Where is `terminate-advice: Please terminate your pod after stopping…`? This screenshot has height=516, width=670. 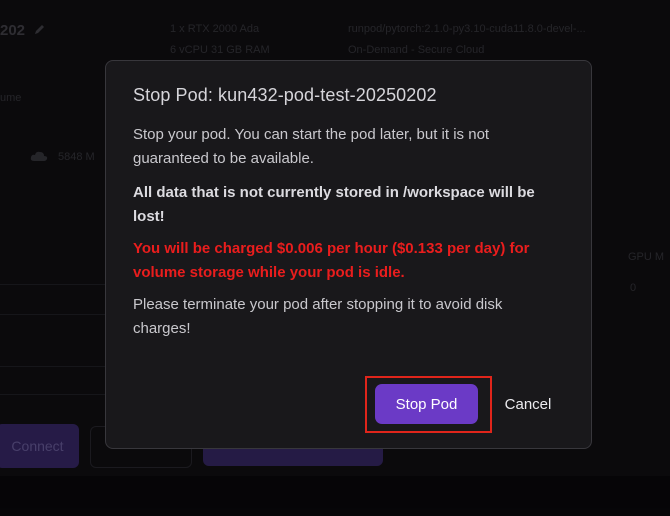 terminate-advice: Please terminate your pod after stopping… is located at coordinates (318, 316).